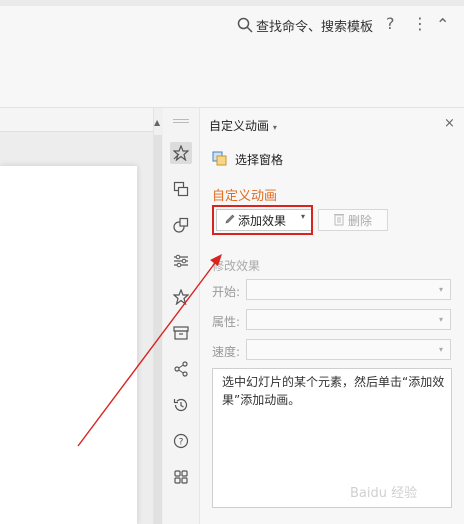 This screenshot has height=524, width=464. I want to click on start-select, so click(348, 289).